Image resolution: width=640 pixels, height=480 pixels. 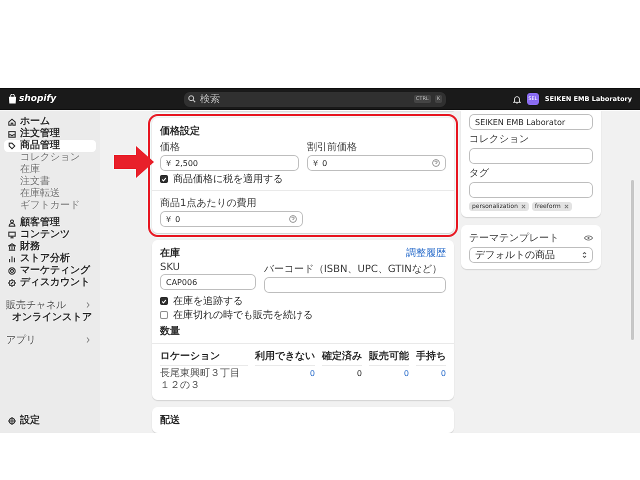 What do you see at coordinates (209, 203) in the screenshot?
I see `field-label: 商品1点あたりの費用` at bounding box center [209, 203].